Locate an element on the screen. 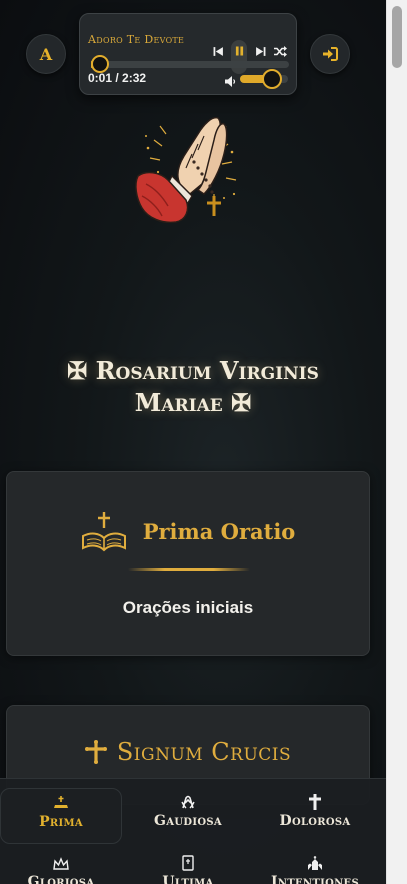 This screenshot has width=407, height=884. shuffle-icon is located at coordinates (280, 51).